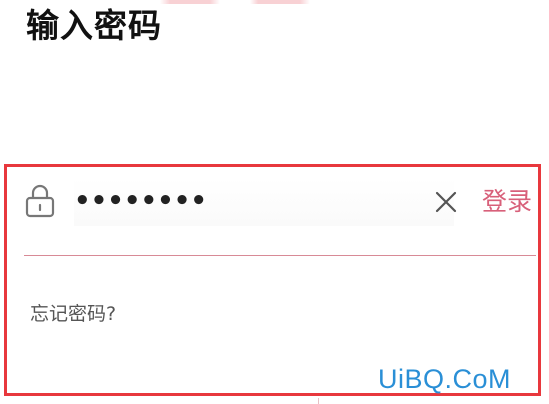 Image resolution: width=549 pixels, height=404 pixels. What do you see at coordinates (446, 202) in the screenshot?
I see `close-icon` at bounding box center [446, 202].